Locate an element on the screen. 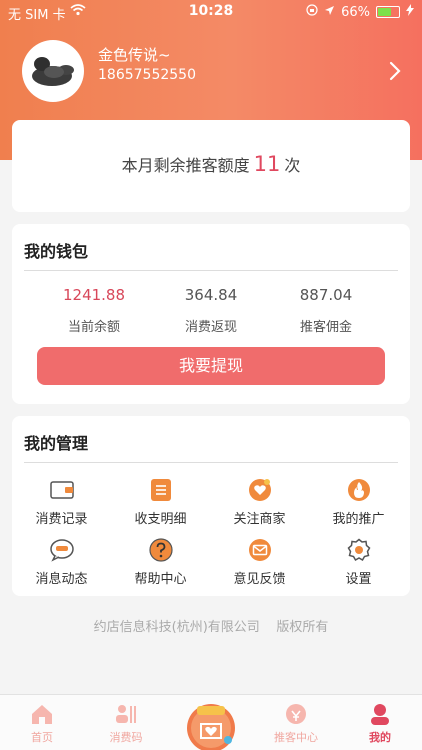 This screenshot has height=750, width=422. menu-item-label: 设置 is located at coordinates (358, 579).